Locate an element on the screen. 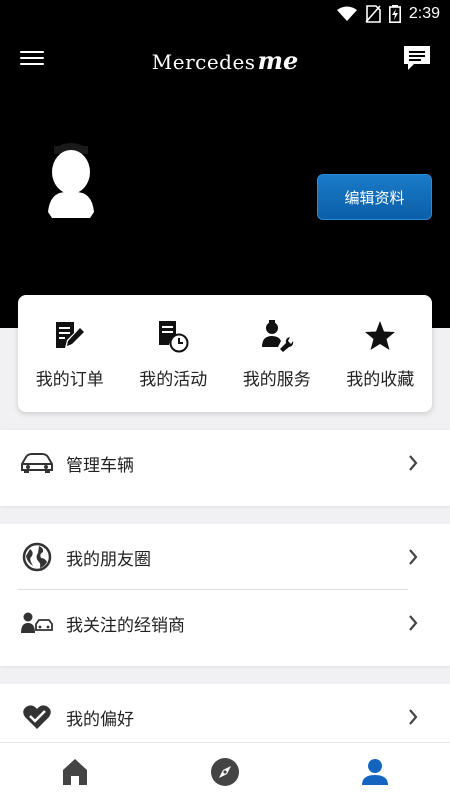  preferences-row: 我的偏好 is located at coordinates (225, 713).